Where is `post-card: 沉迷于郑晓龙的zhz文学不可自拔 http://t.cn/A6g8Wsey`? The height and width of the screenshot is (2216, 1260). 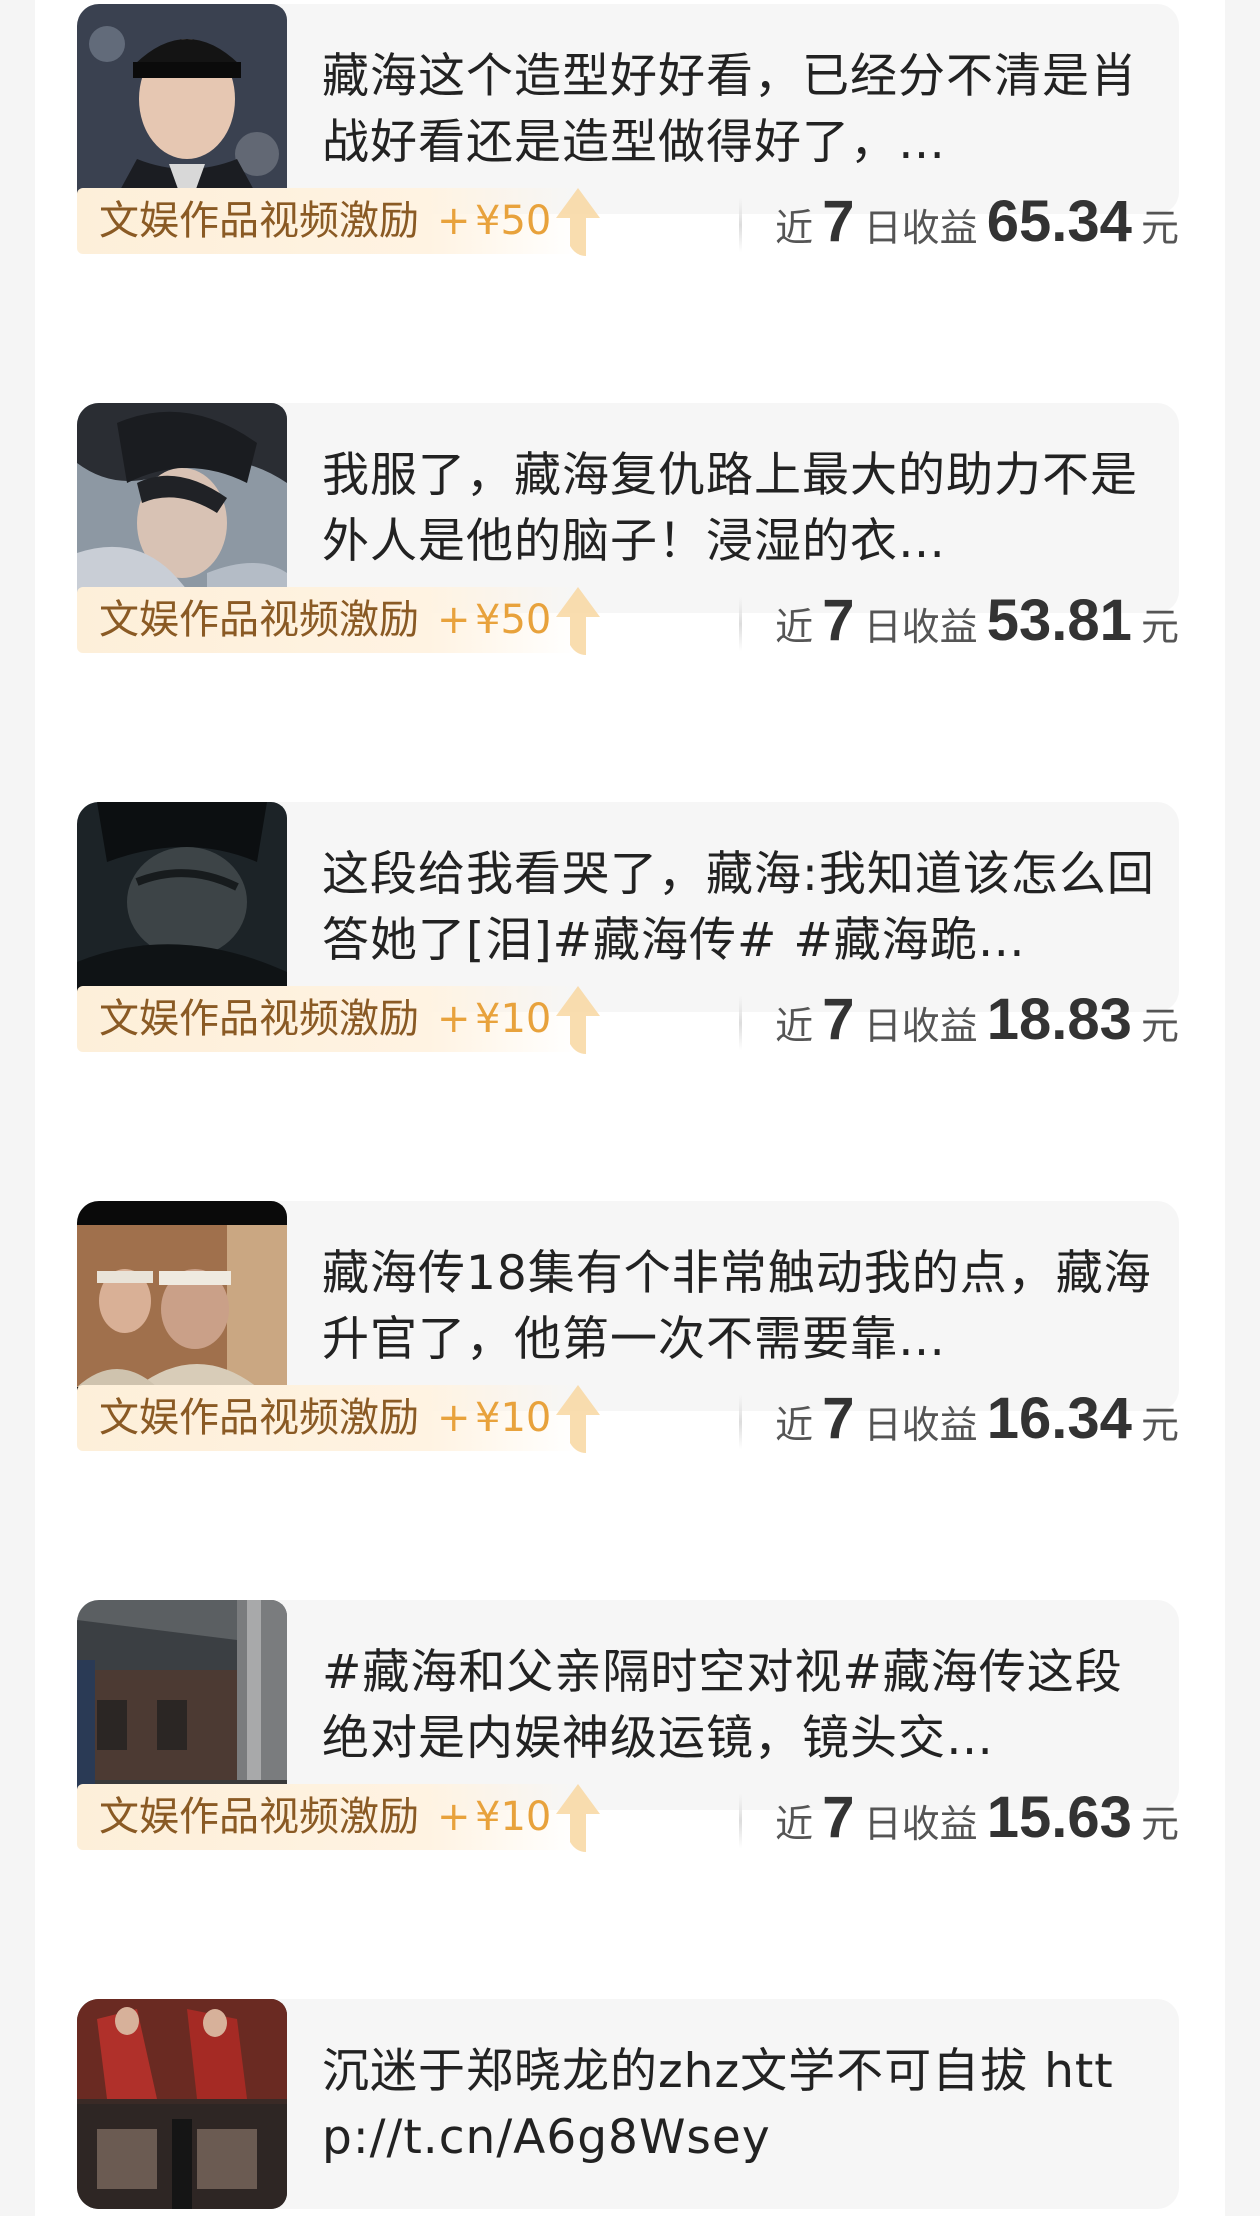
post-card: 沉迷于郑晓龙的zhz文学不可自拔 http://t.cn/A6g8Wsey is located at coordinates (628, 2104).